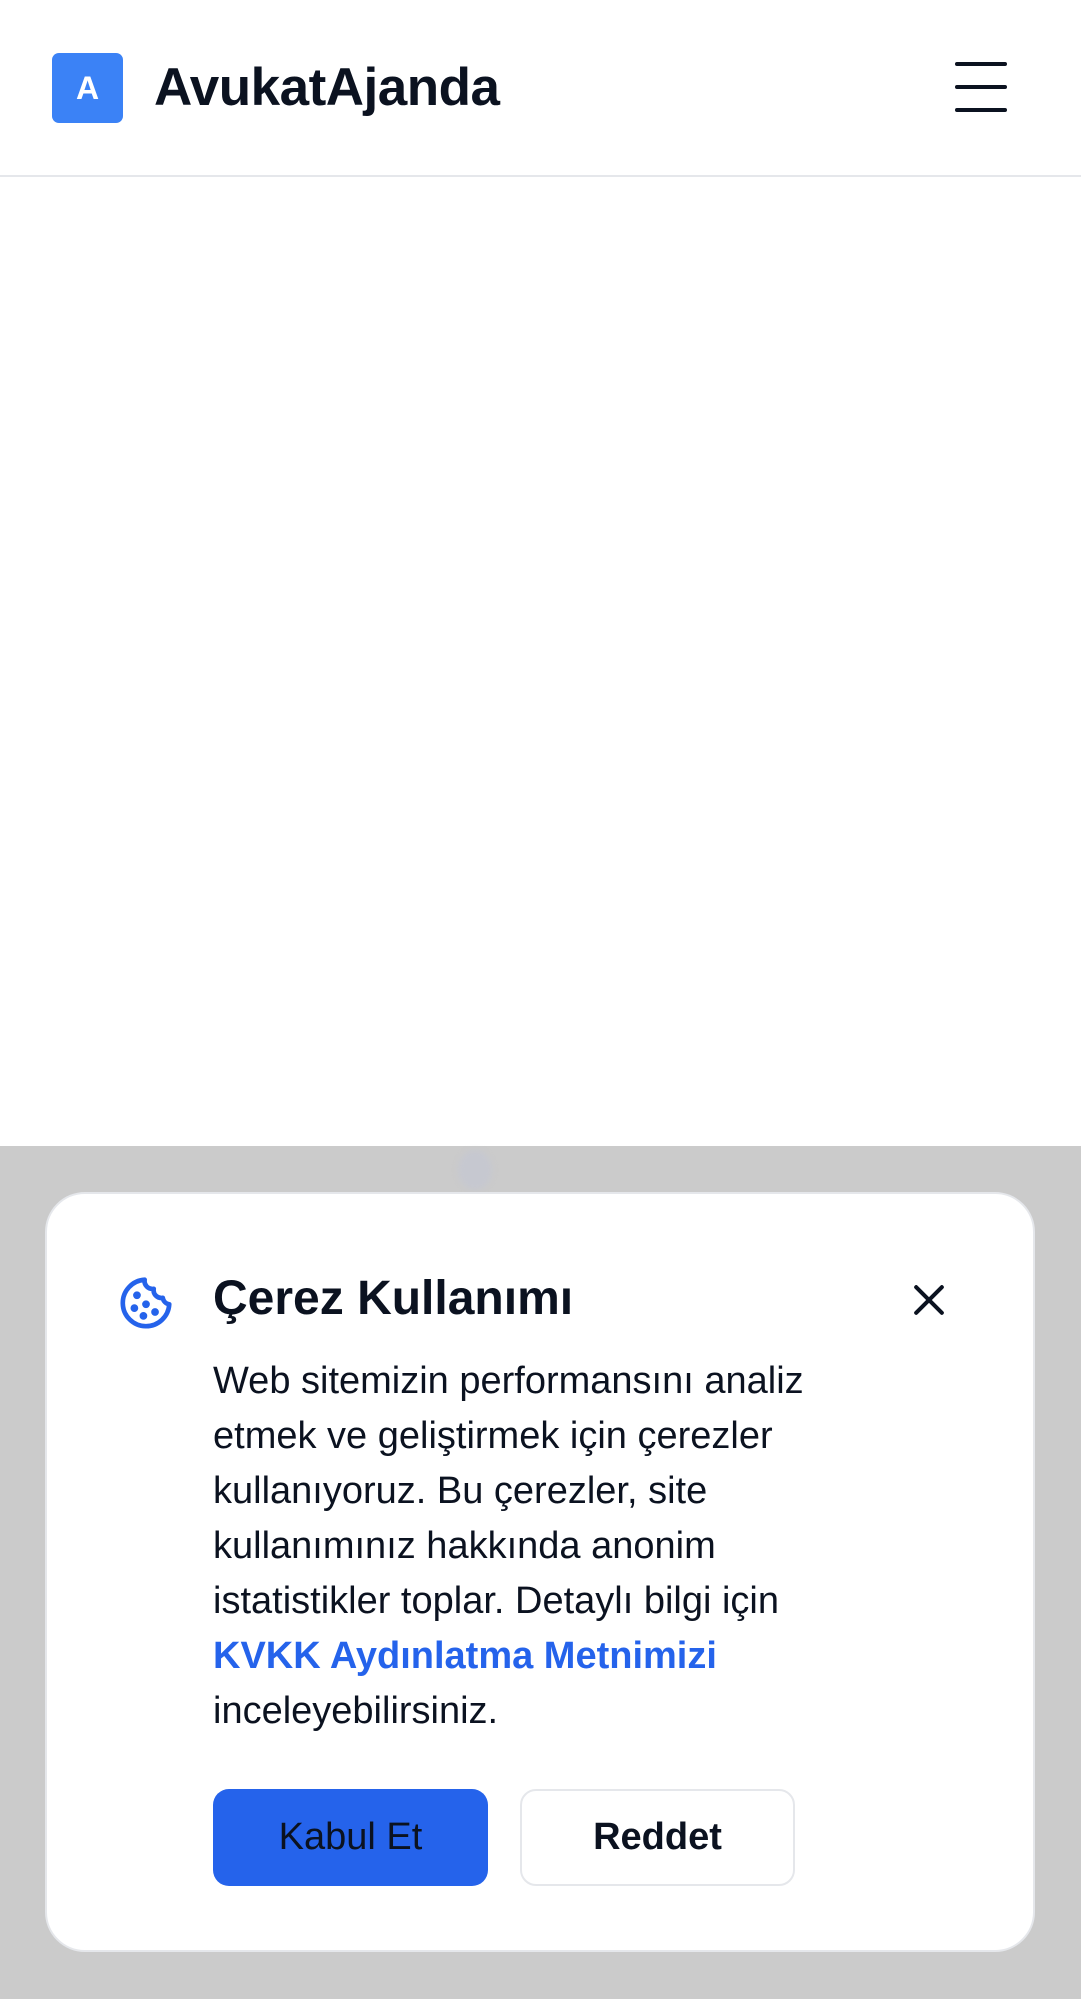 Image resolution: width=1081 pixels, height=1999 pixels. I want to click on brand-name: AvukatAjanda, so click(327, 88).